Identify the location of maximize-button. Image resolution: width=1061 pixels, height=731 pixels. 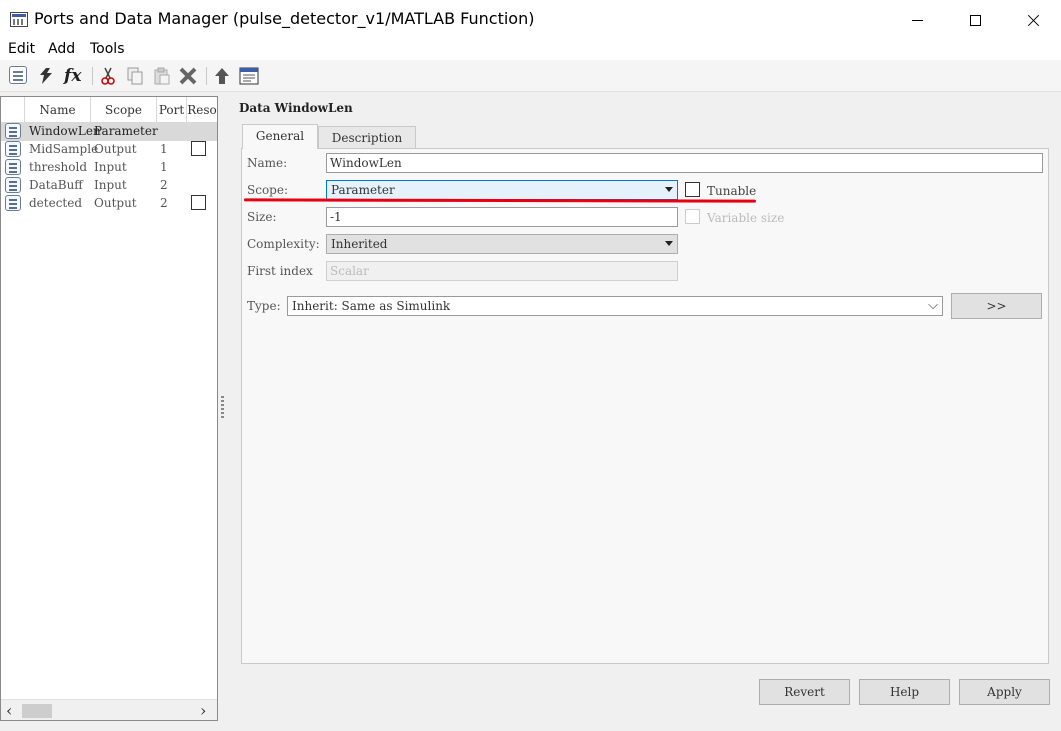
(975, 20).